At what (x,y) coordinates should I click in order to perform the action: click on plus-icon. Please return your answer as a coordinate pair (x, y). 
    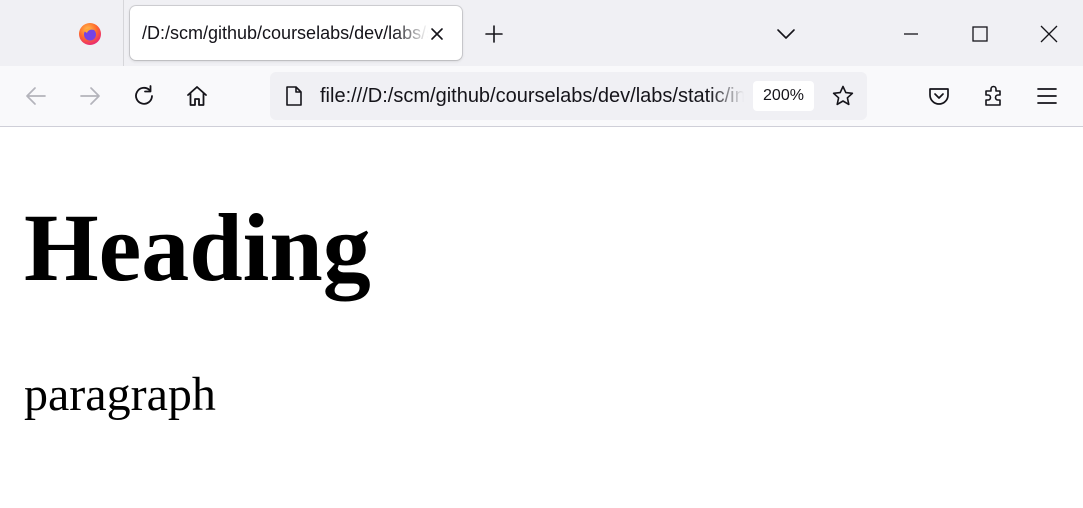
    Looking at the image, I should click on (494, 34).